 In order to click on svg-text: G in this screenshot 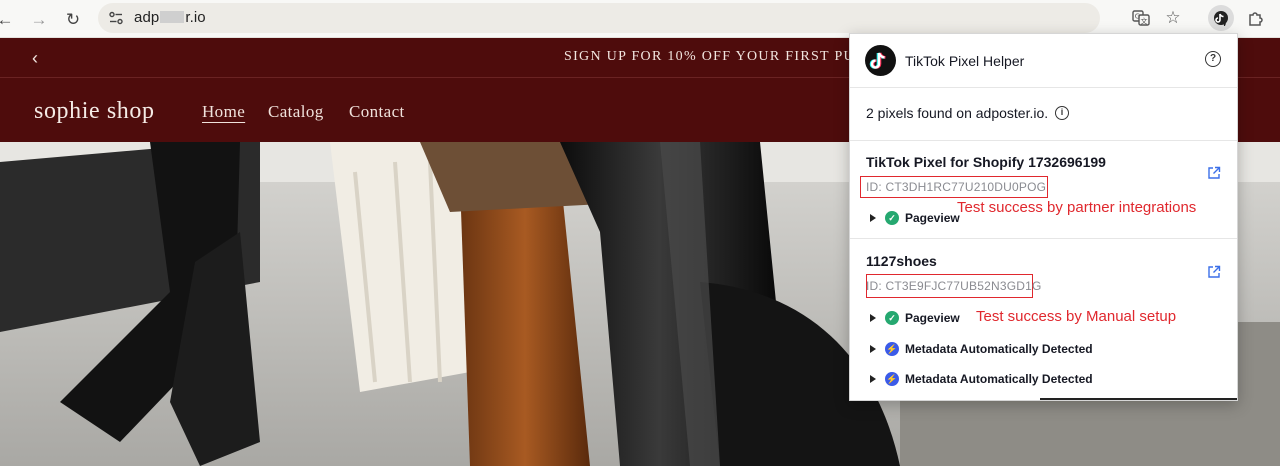, I will do `click(1137, 17)`.